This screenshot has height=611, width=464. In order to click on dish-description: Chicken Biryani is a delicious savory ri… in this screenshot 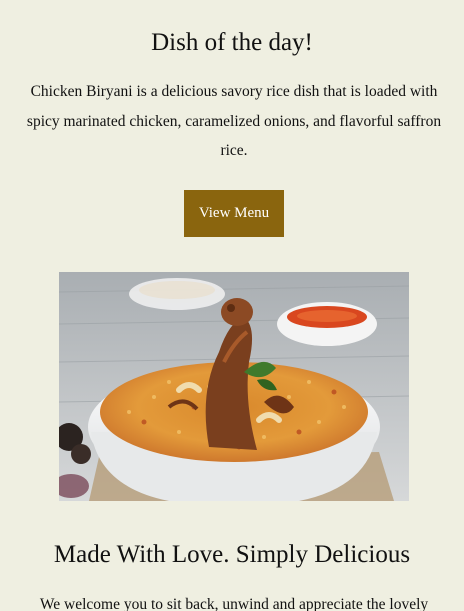, I will do `click(234, 121)`.